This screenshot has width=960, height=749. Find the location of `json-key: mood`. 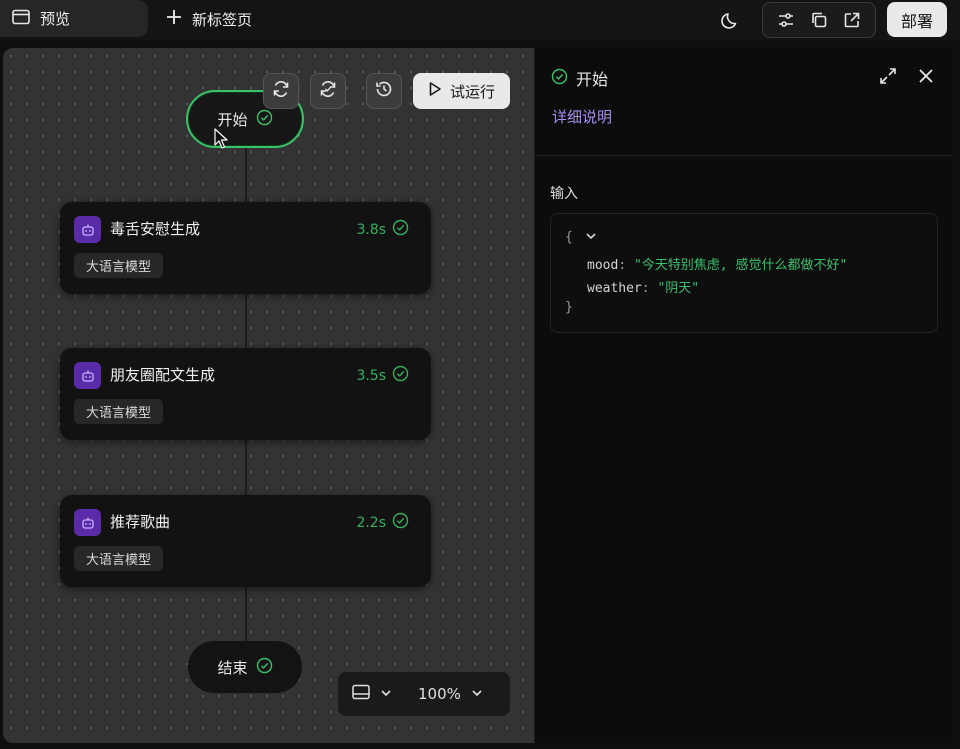

json-key: mood is located at coordinates (603, 265).